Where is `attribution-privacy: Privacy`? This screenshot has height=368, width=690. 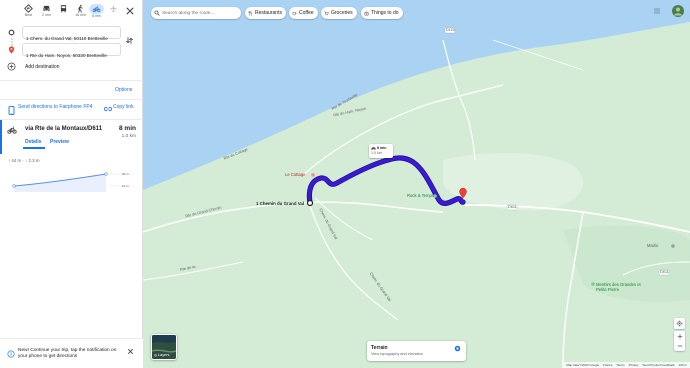 attribution-privacy: Privacy is located at coordinates (634, 365).